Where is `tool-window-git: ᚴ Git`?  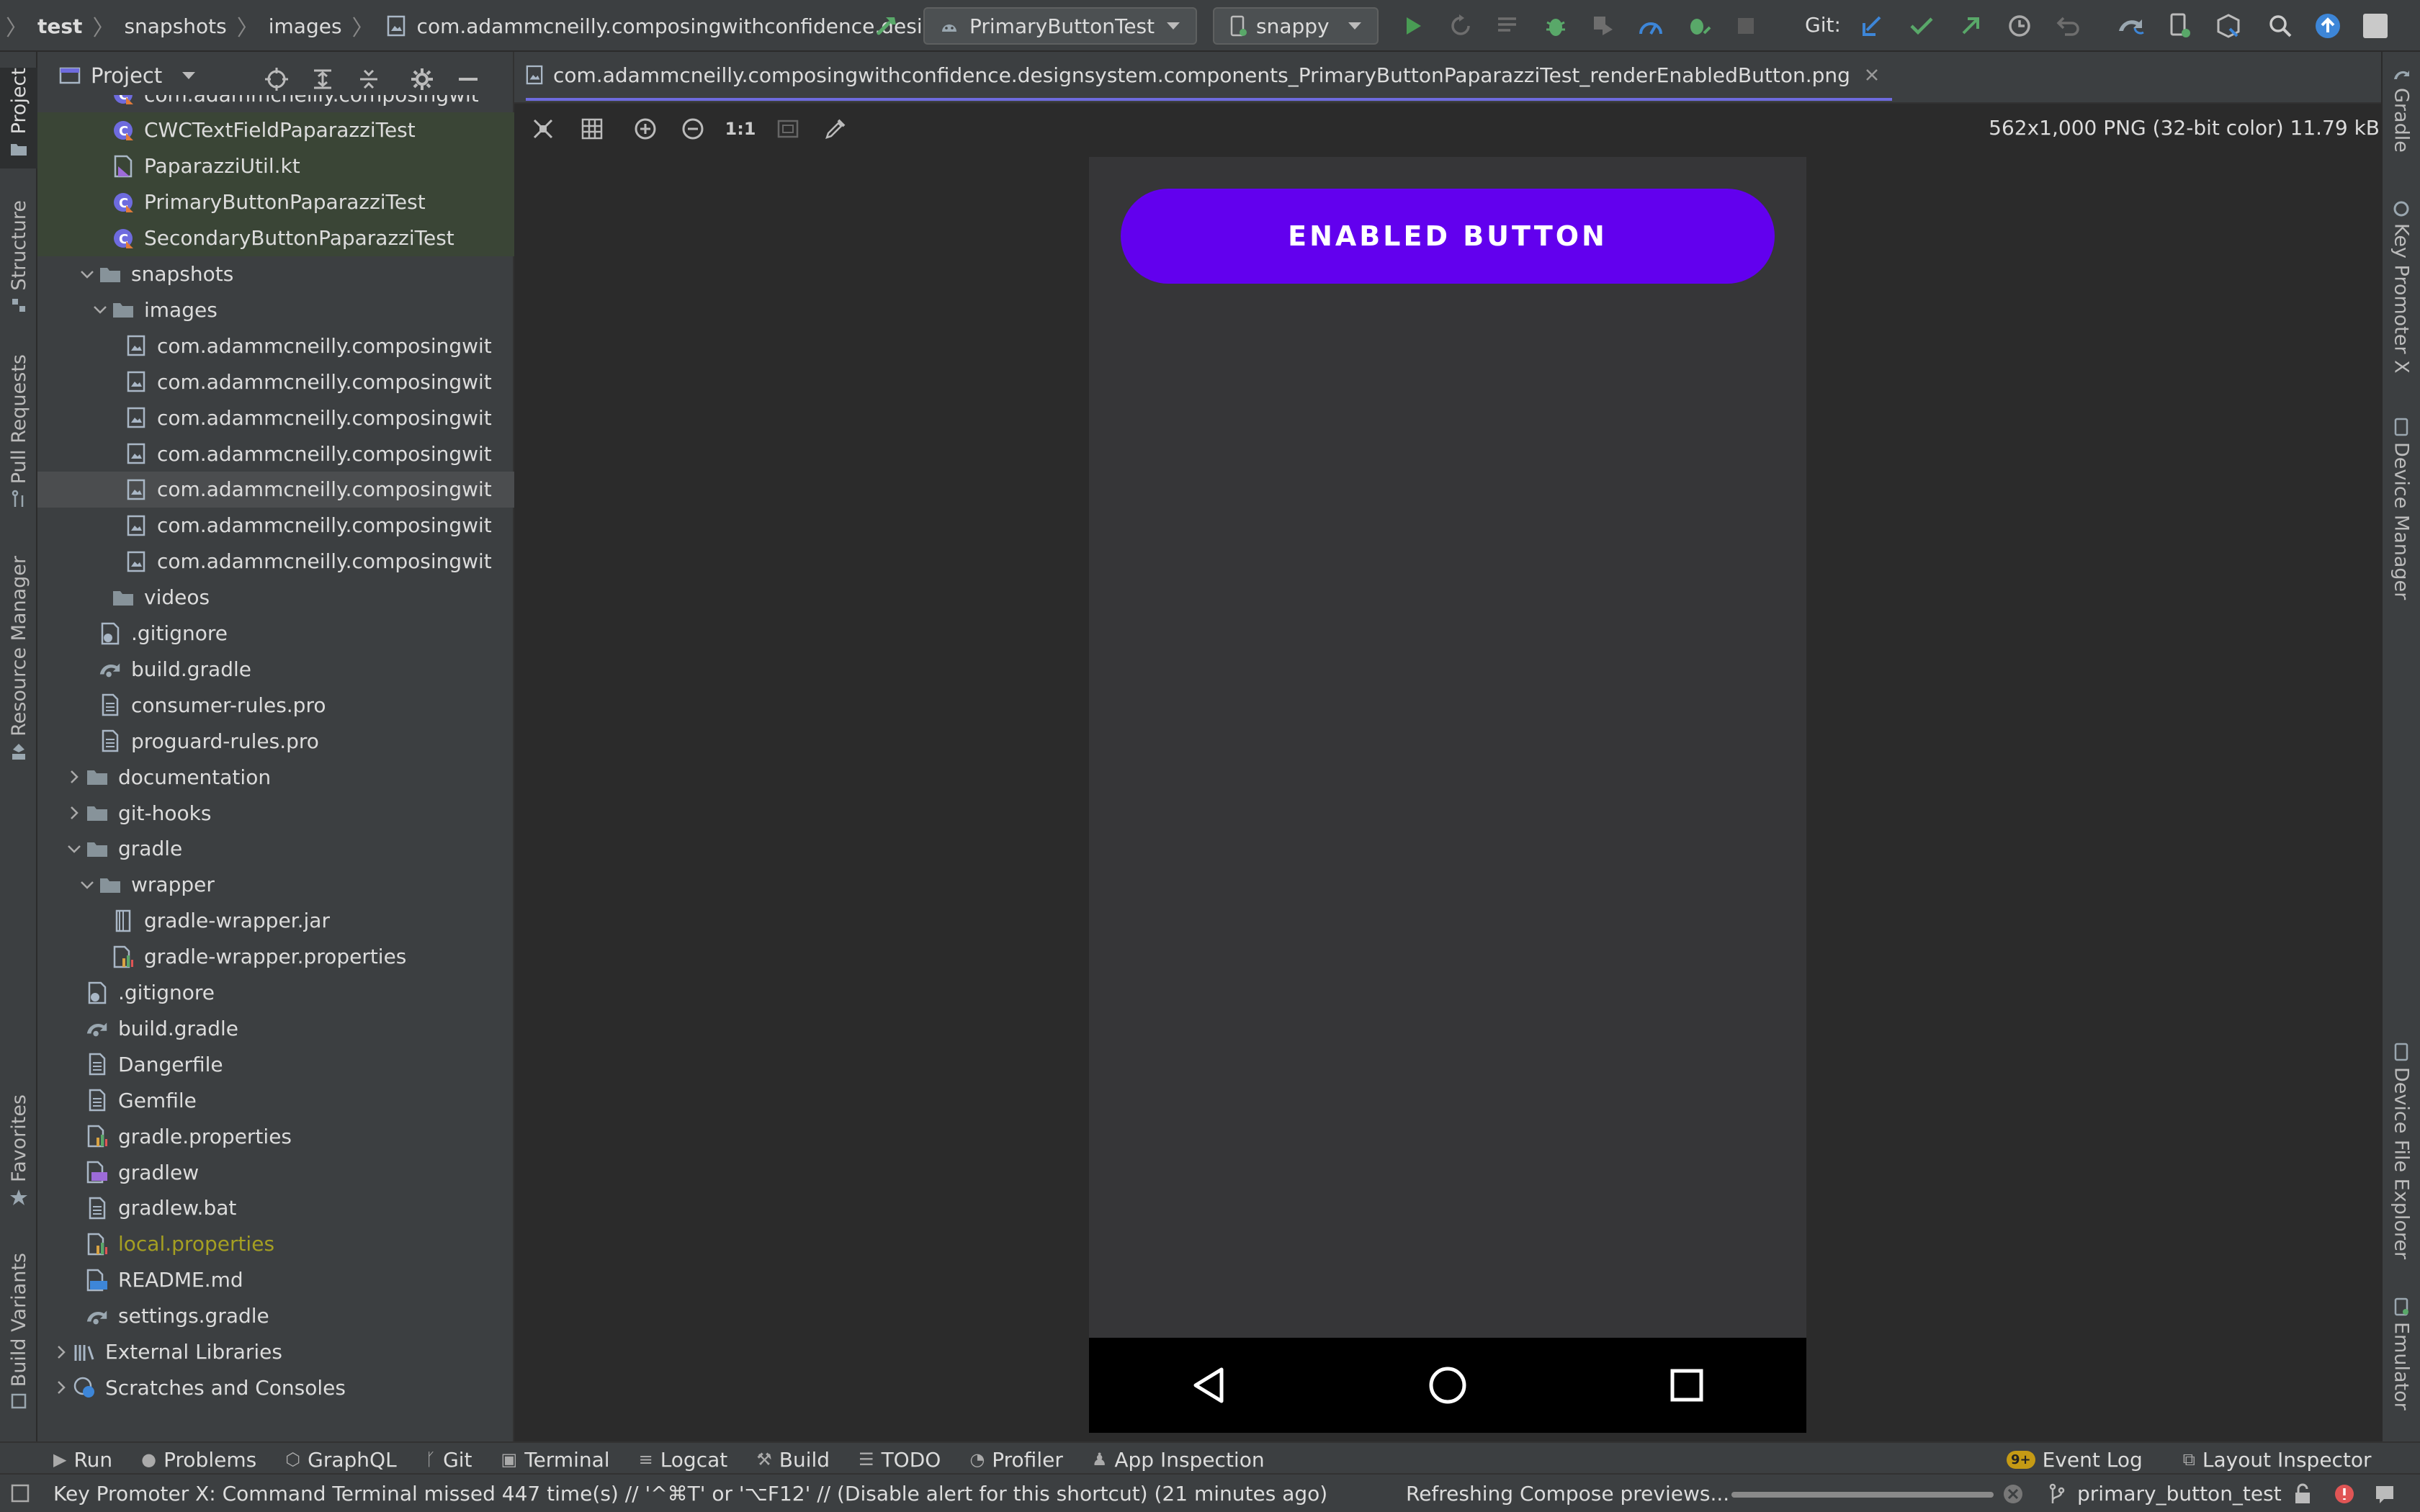 tool-window-git: ᚴ Git is located at coordinates (449, 1460).